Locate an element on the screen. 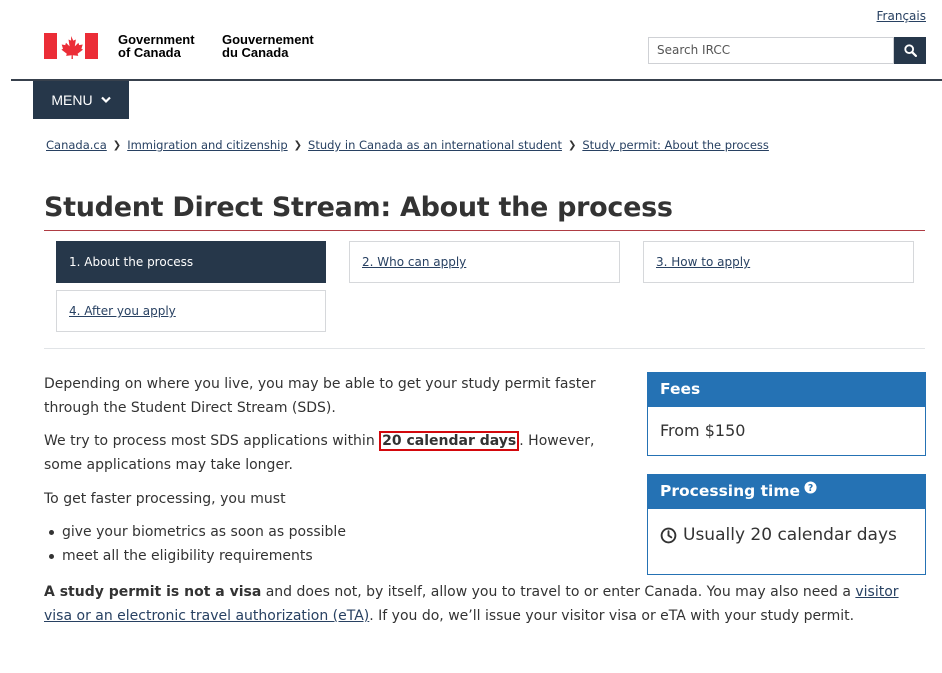 The height and width of the screenshot is (673, 942). chevron-down-icon is located at coordinates (105, 100).